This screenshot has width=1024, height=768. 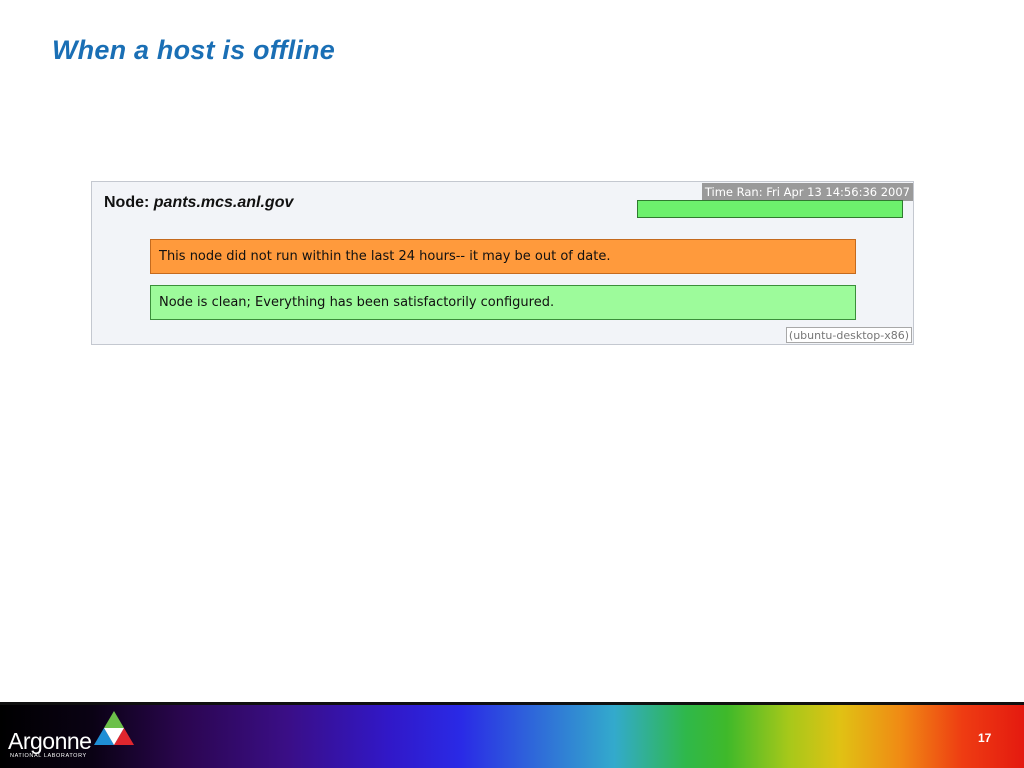 I want to click on footer-gradient-bar, so click(x=512, y=735).